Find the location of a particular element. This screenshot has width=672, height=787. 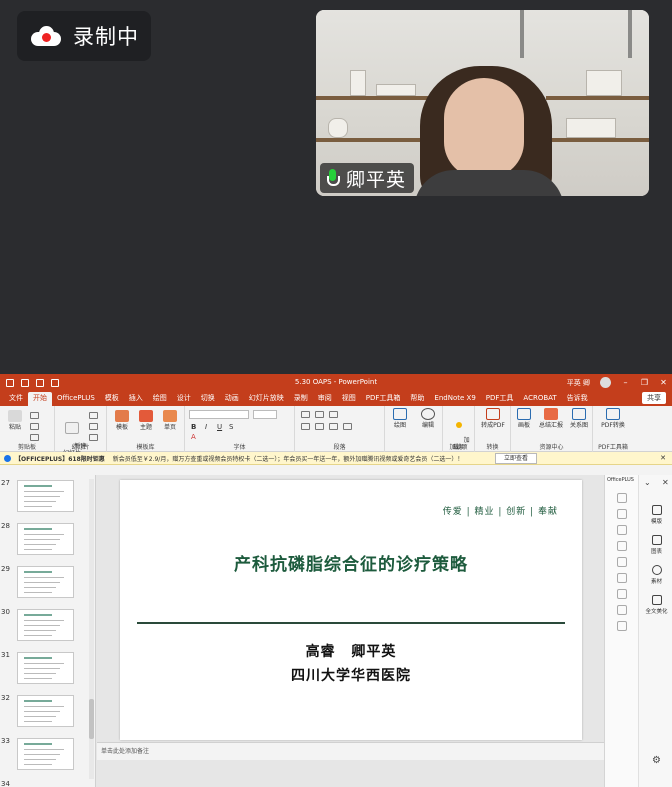

info-icon is located at coordinates (7, 458).